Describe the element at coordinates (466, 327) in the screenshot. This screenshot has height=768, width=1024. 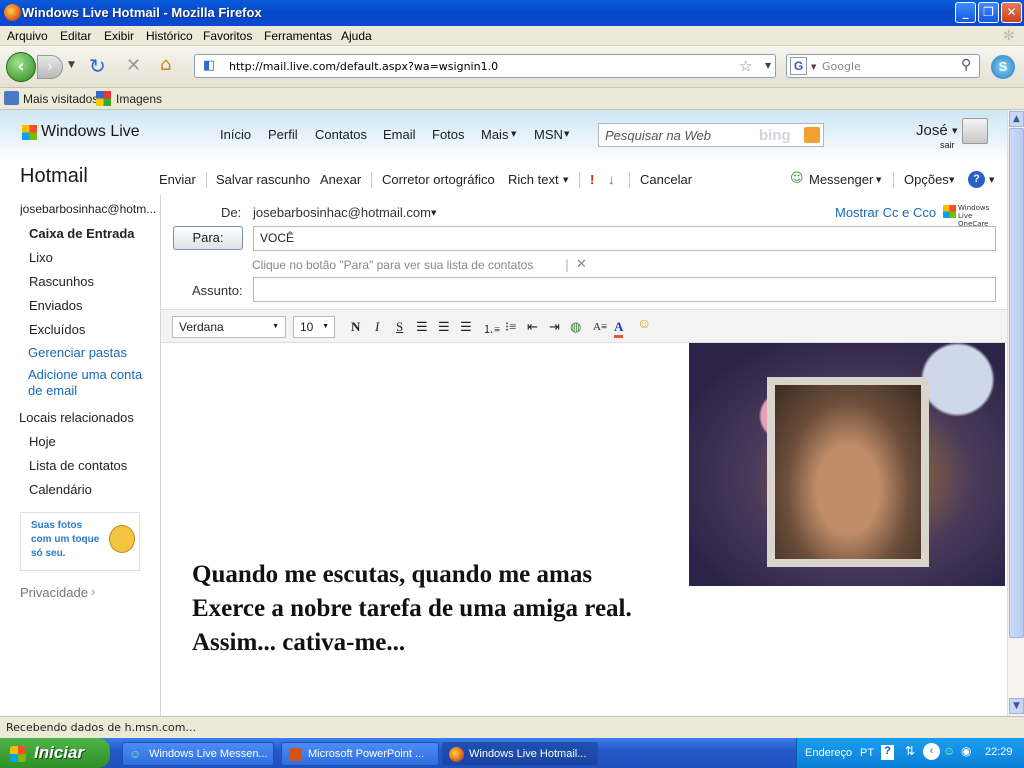
I see `align-right-icon: ☰` at that location.